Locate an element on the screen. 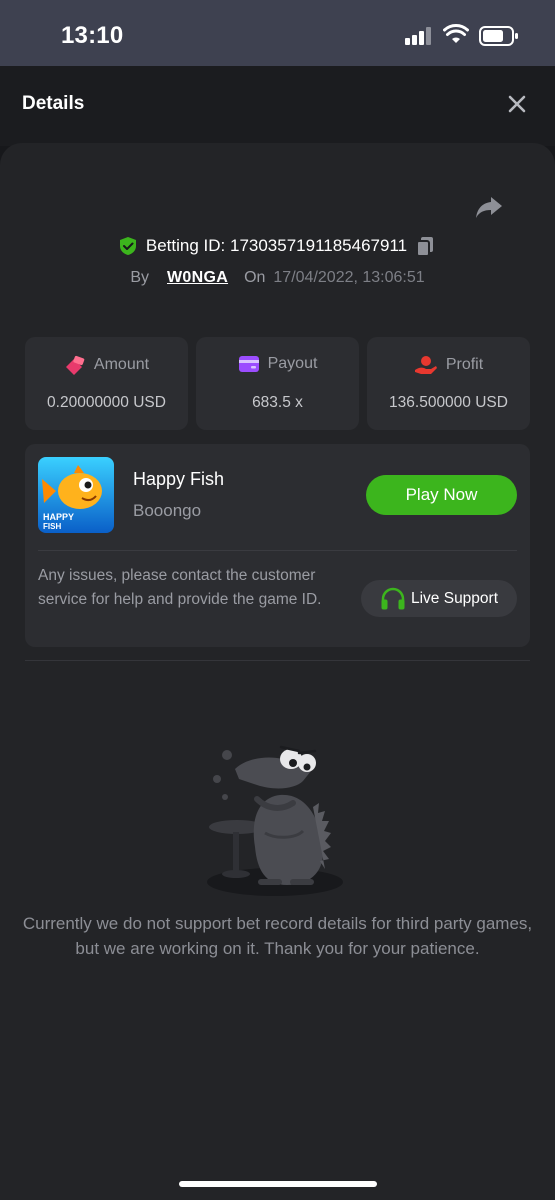  betting-id: Betting ID: 1730357191185467911 is located at coordinates (276, 245).